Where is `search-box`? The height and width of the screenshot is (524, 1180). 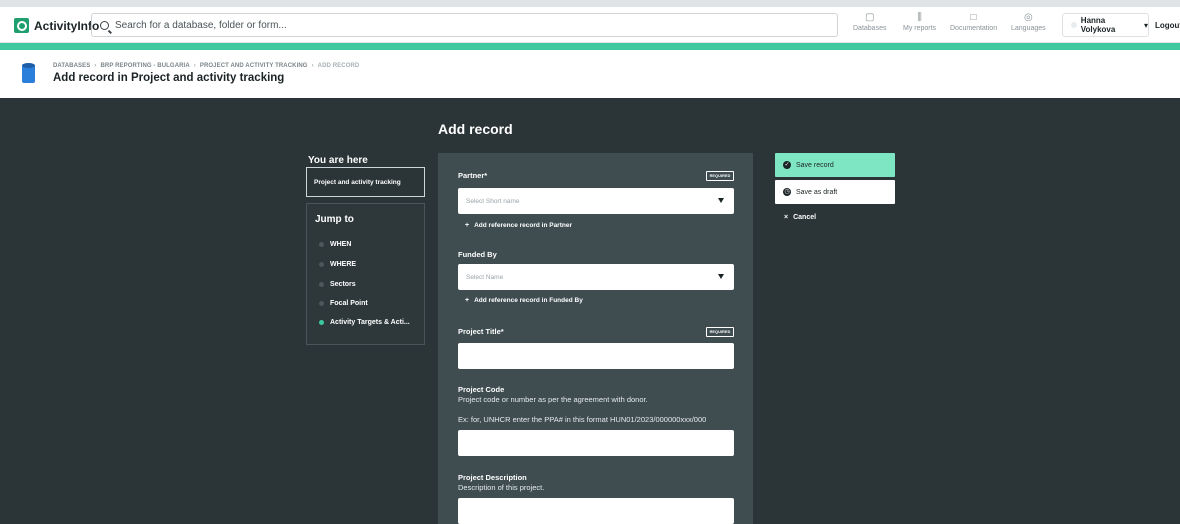 search-box is located at coordinates (464, 25).